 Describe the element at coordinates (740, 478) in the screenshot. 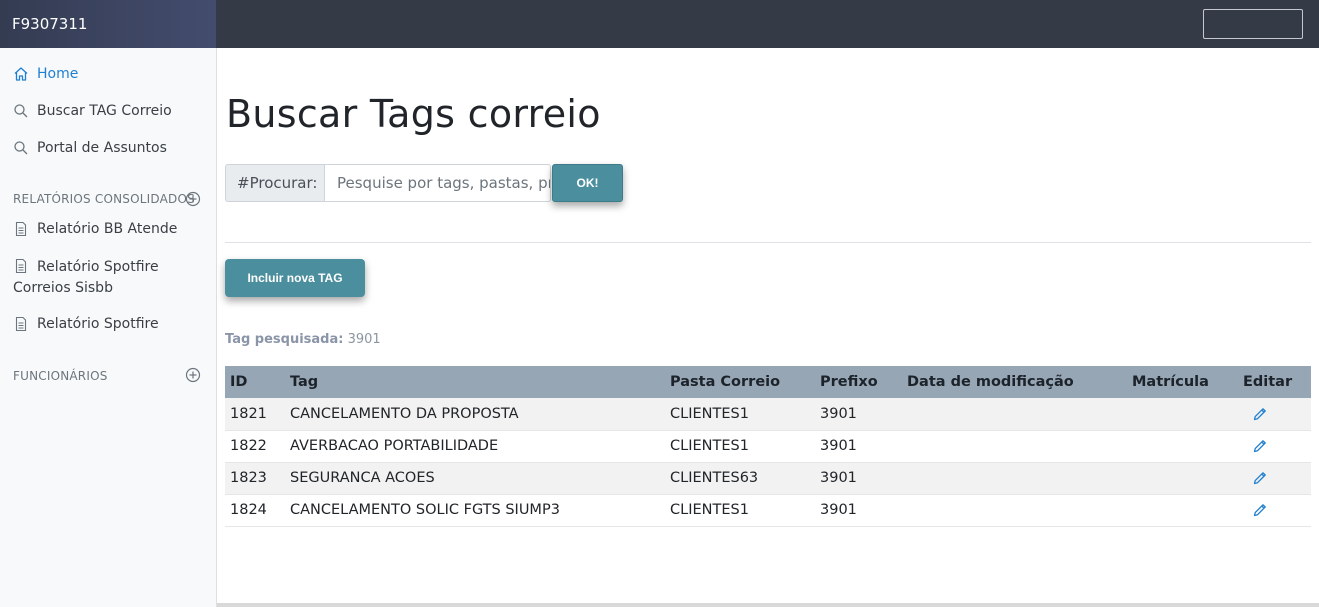

I see `cell-pasta: CLIENTES63` at that location.